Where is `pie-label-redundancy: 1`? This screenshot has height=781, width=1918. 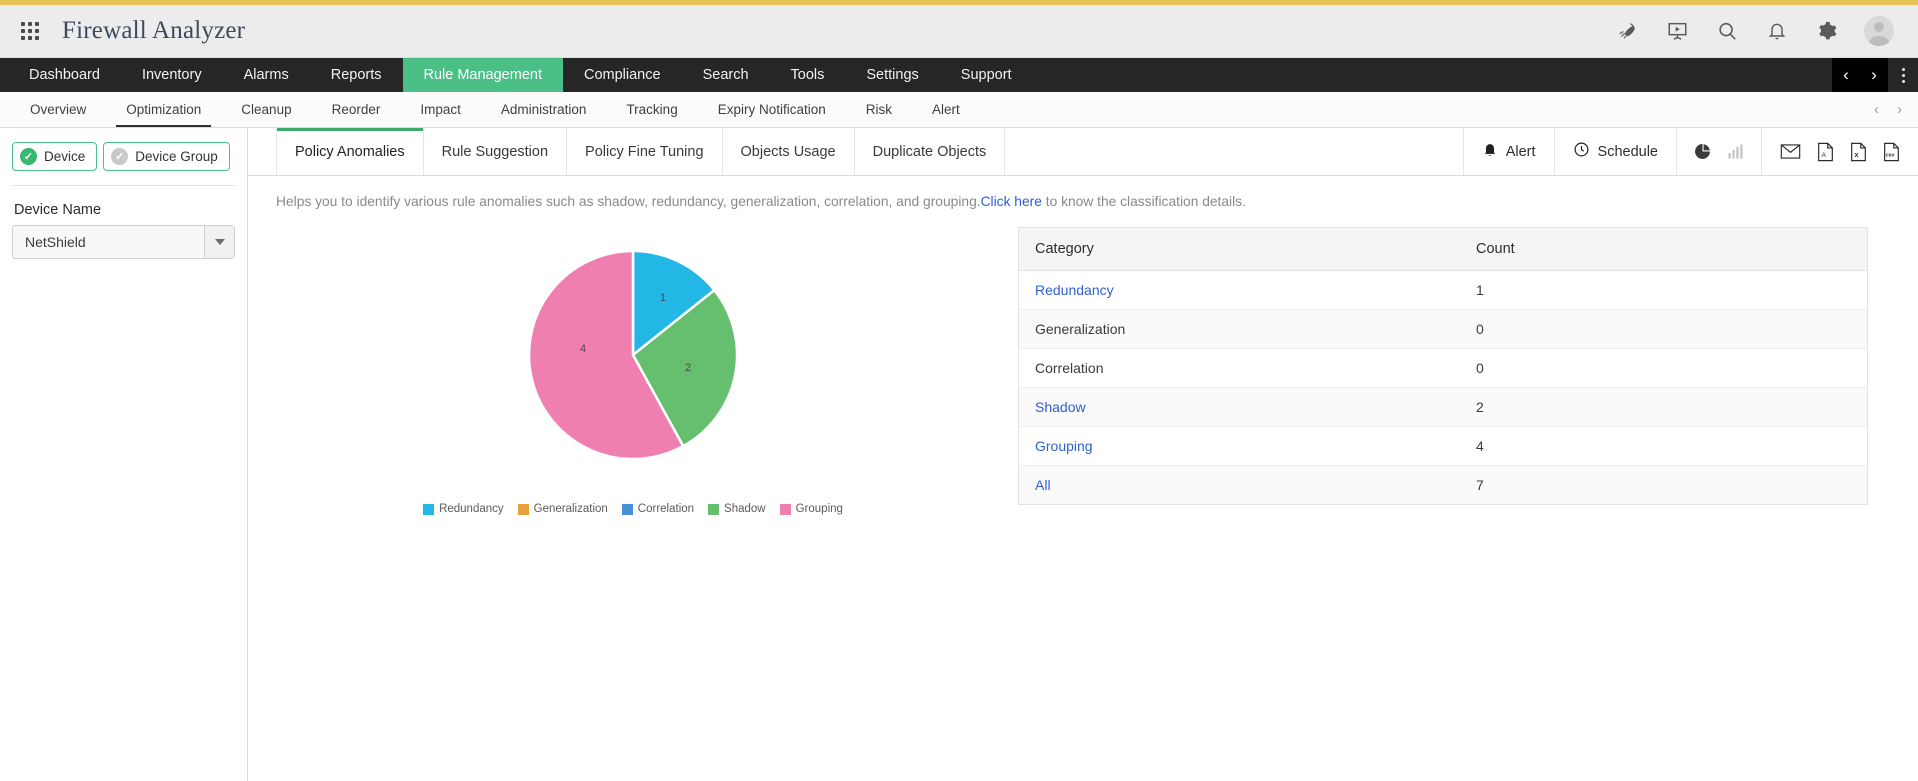
pie-label-redundancy: 1 is located at coordinates (663, 298).